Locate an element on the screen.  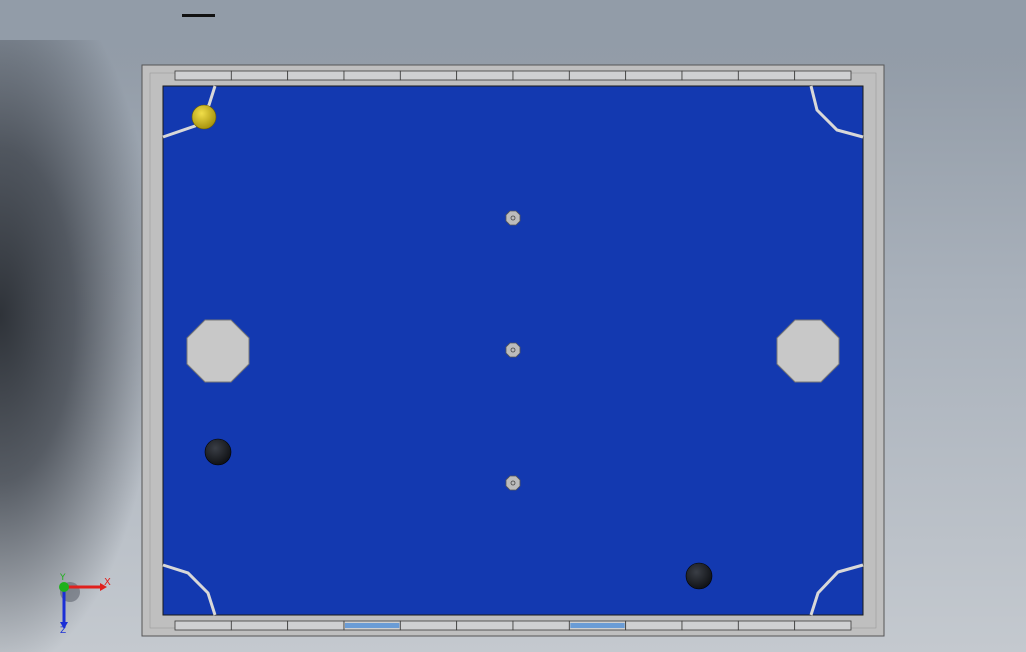
triad-z-label: Z is located at coordinates (63, 631).